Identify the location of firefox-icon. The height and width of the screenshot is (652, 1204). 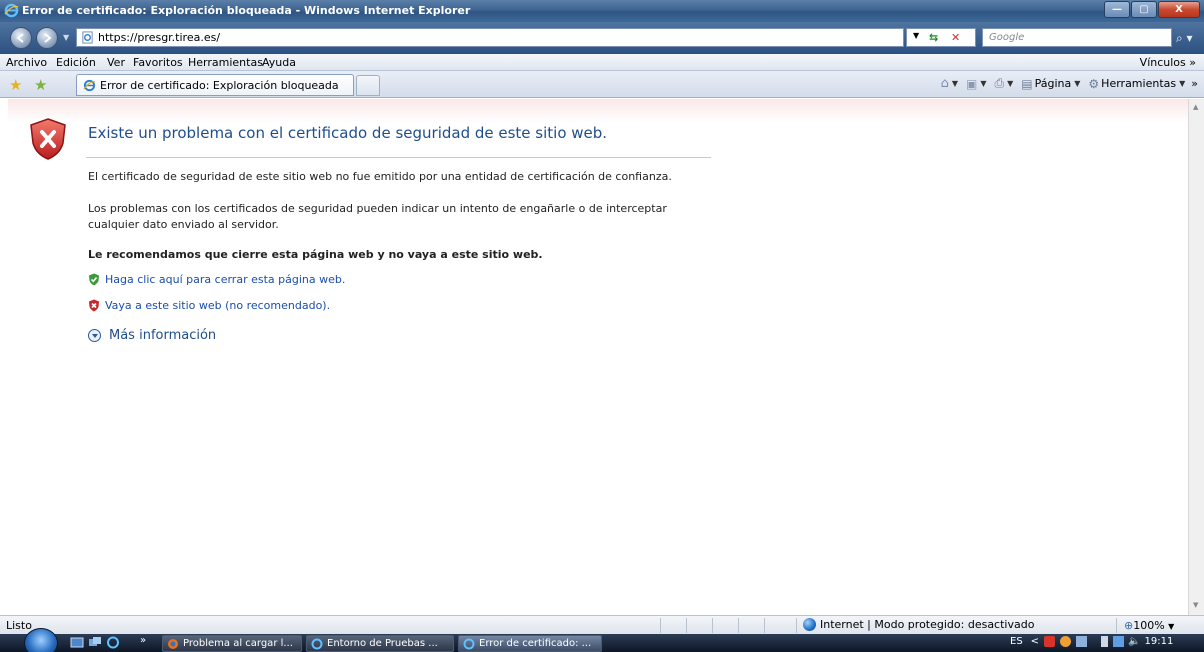
(173, 643).